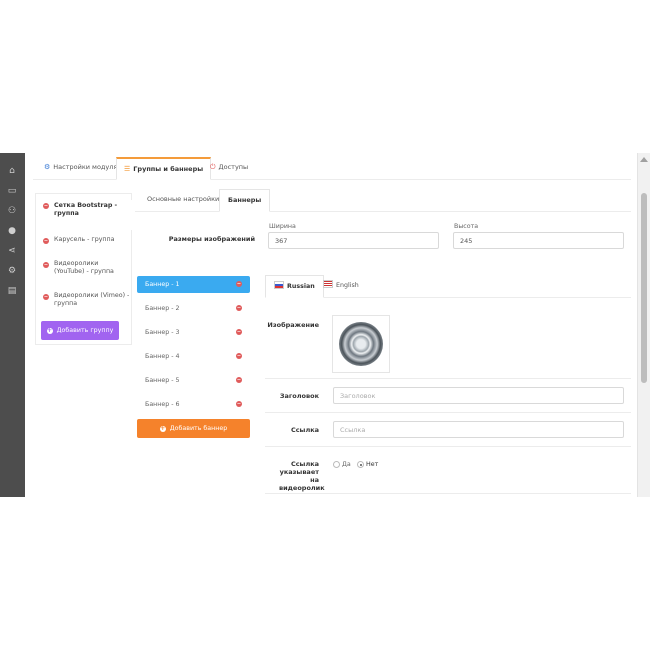  Describe the element at coordinates (127, 169) in the screenshot. I see `list-icon: ☰` at that location.